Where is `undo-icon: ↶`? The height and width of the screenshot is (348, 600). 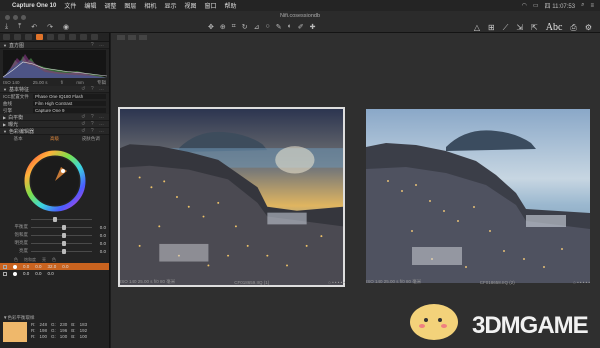 undo-icon: ↶ is located at coordinates (34, 27).